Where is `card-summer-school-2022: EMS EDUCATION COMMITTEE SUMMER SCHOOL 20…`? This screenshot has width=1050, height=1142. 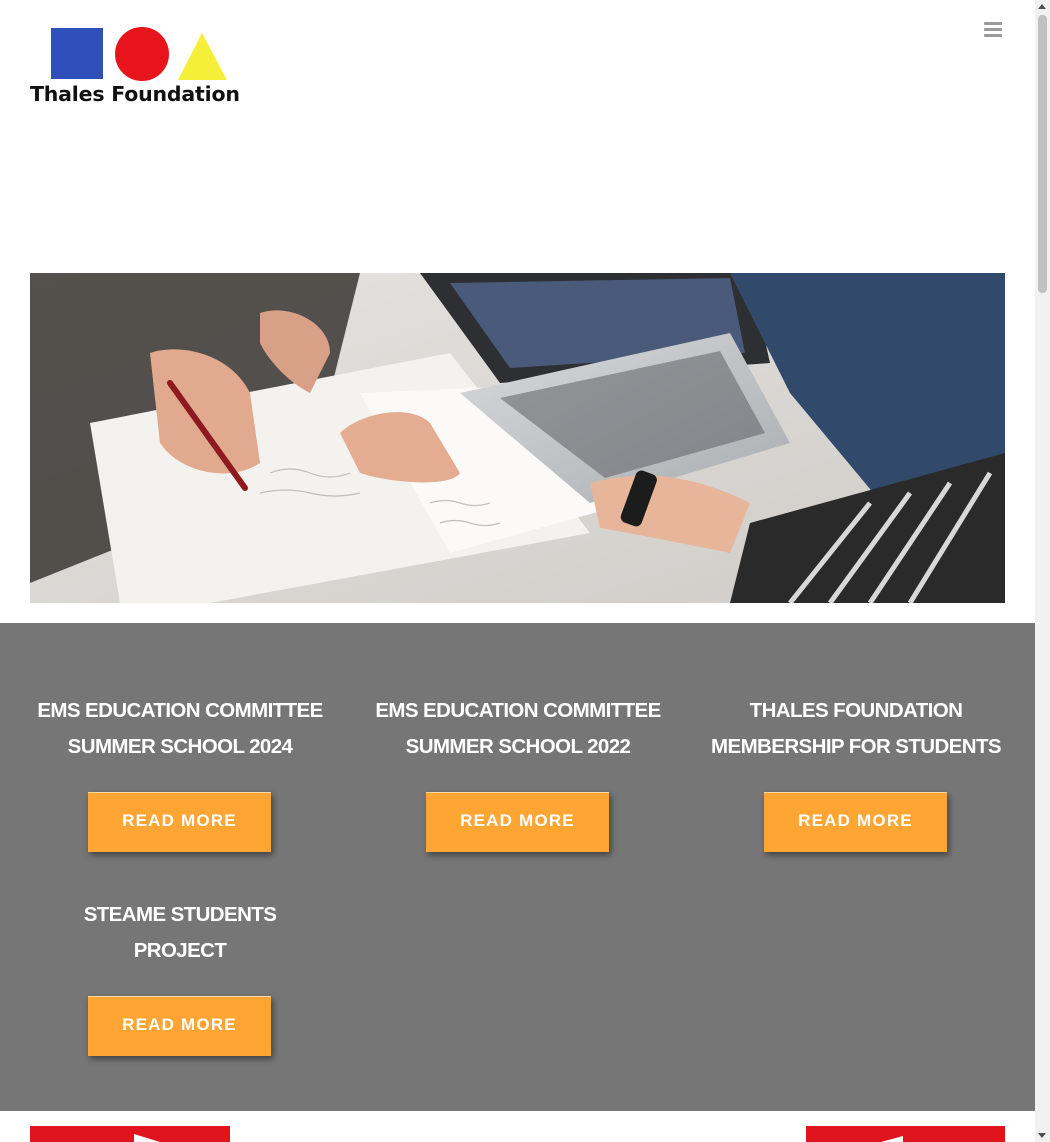 card-summer-school-2022: EMS EDUCATION COMMITTEE SUMMER SCHOOL 20… is located at coordinates (518, 729).